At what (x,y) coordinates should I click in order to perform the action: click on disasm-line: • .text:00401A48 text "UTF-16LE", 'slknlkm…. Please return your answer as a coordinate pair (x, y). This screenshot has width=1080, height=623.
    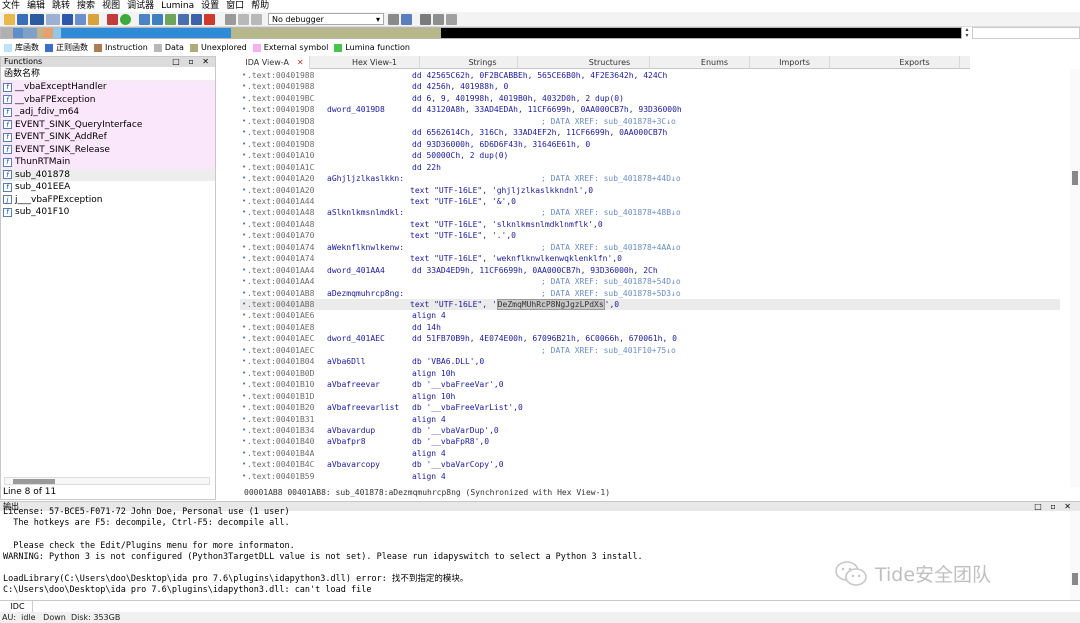
    Looking at the image, I should click on (650, 224).